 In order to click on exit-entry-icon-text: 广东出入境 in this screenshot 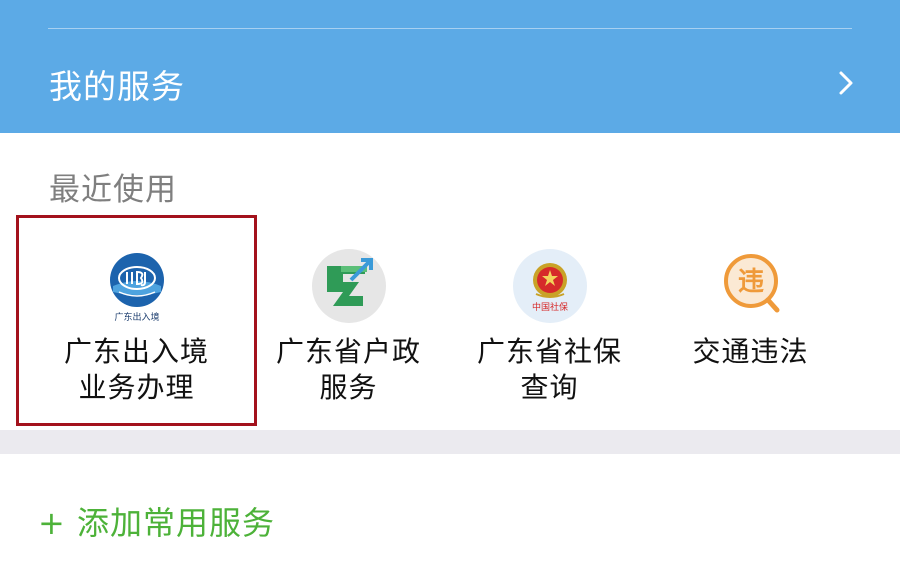, I will do `click(136, 317)`.